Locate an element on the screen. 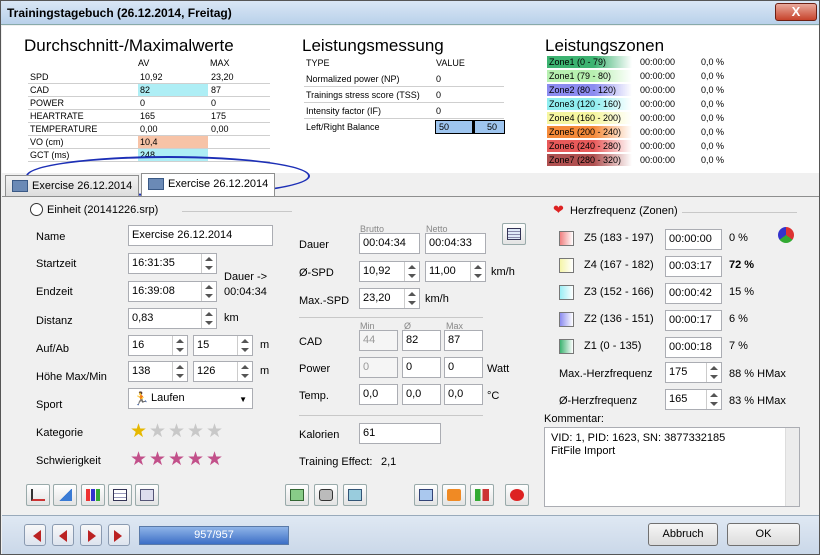 This screenshot has width=820, height=555. cad-min-field: 44 is located at coordinates (378, 340).